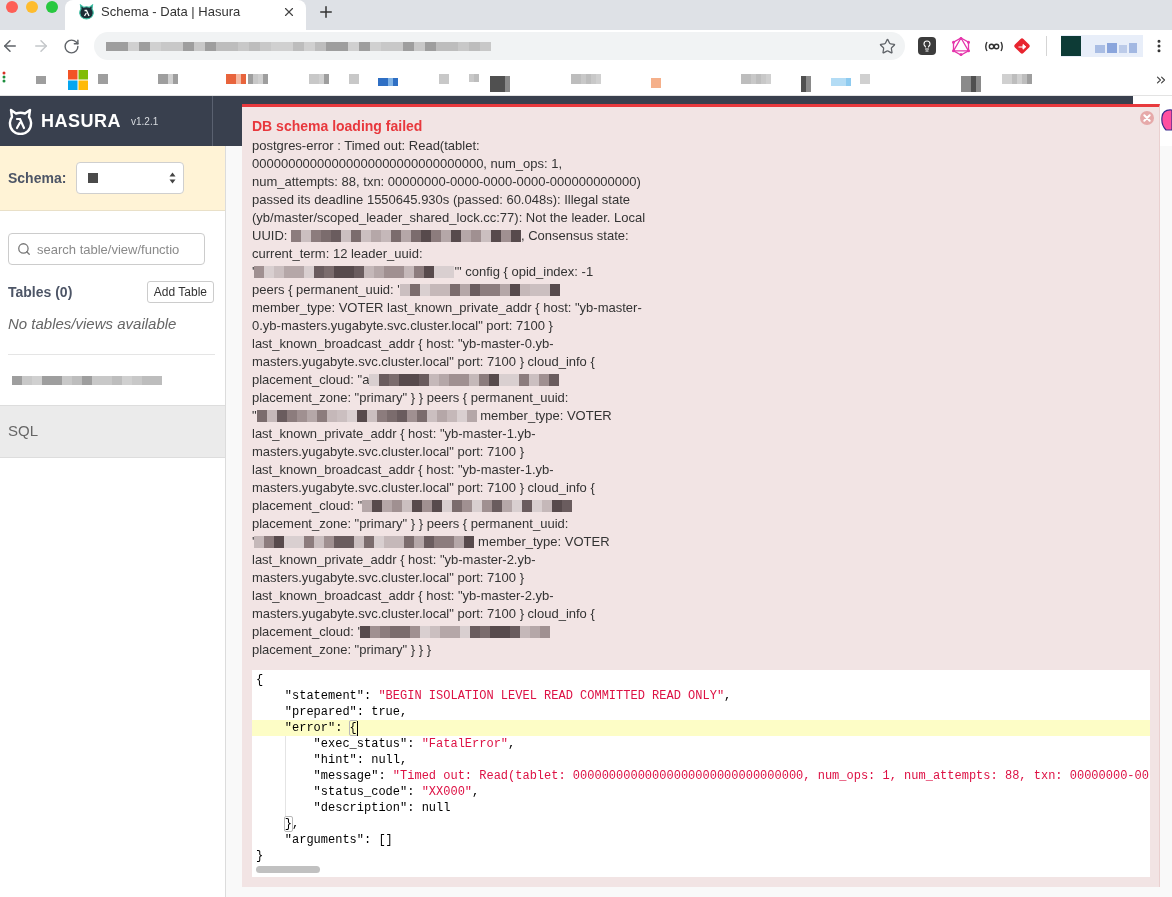  What do you see at coordinates (446, 182) in the screenshot?
I see `error-message-text: num_attempts: 88, txn: 00000000-0000-0000-0000-000000000000)` at bounding box center [446, 182].